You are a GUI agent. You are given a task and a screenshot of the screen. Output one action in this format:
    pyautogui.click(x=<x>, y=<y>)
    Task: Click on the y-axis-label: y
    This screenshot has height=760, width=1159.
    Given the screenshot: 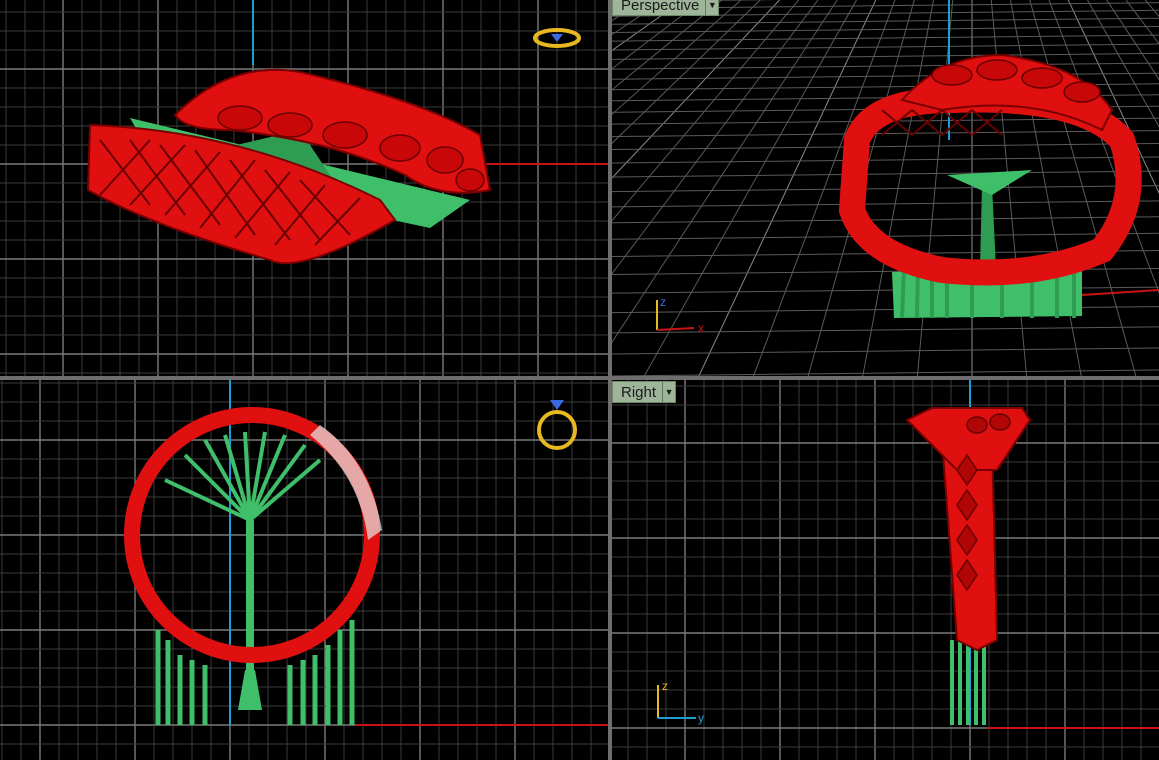 What is the action you would take?
    pyautogui.click(x=701, y=718)
    